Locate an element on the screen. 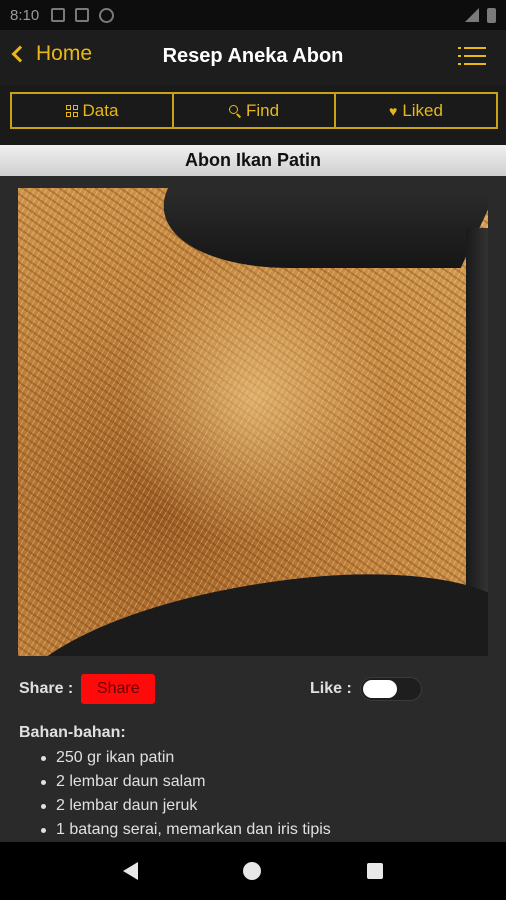 The height and width of the screenshot is (900, 506). like-toggle-knob is located at coordinates (379, 689).